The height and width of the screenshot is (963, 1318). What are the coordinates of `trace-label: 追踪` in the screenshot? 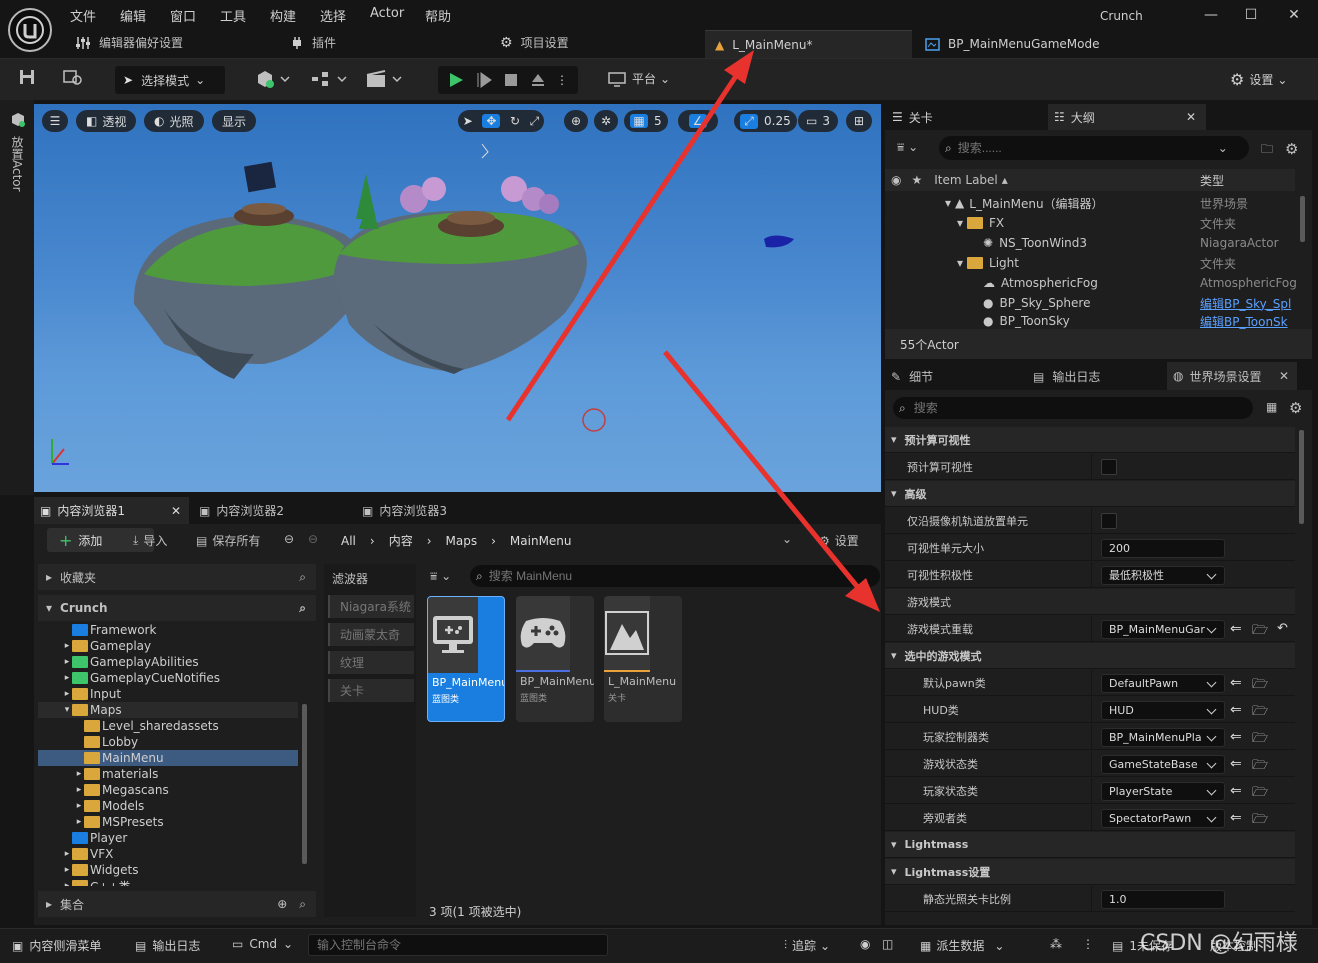 It's located at (804, 946).